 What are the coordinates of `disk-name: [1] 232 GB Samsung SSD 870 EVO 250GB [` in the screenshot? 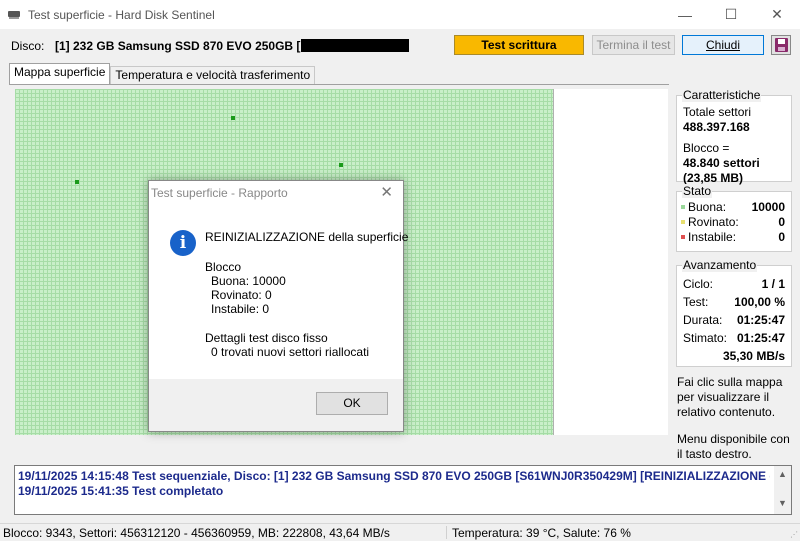 It's located at (178, 46).